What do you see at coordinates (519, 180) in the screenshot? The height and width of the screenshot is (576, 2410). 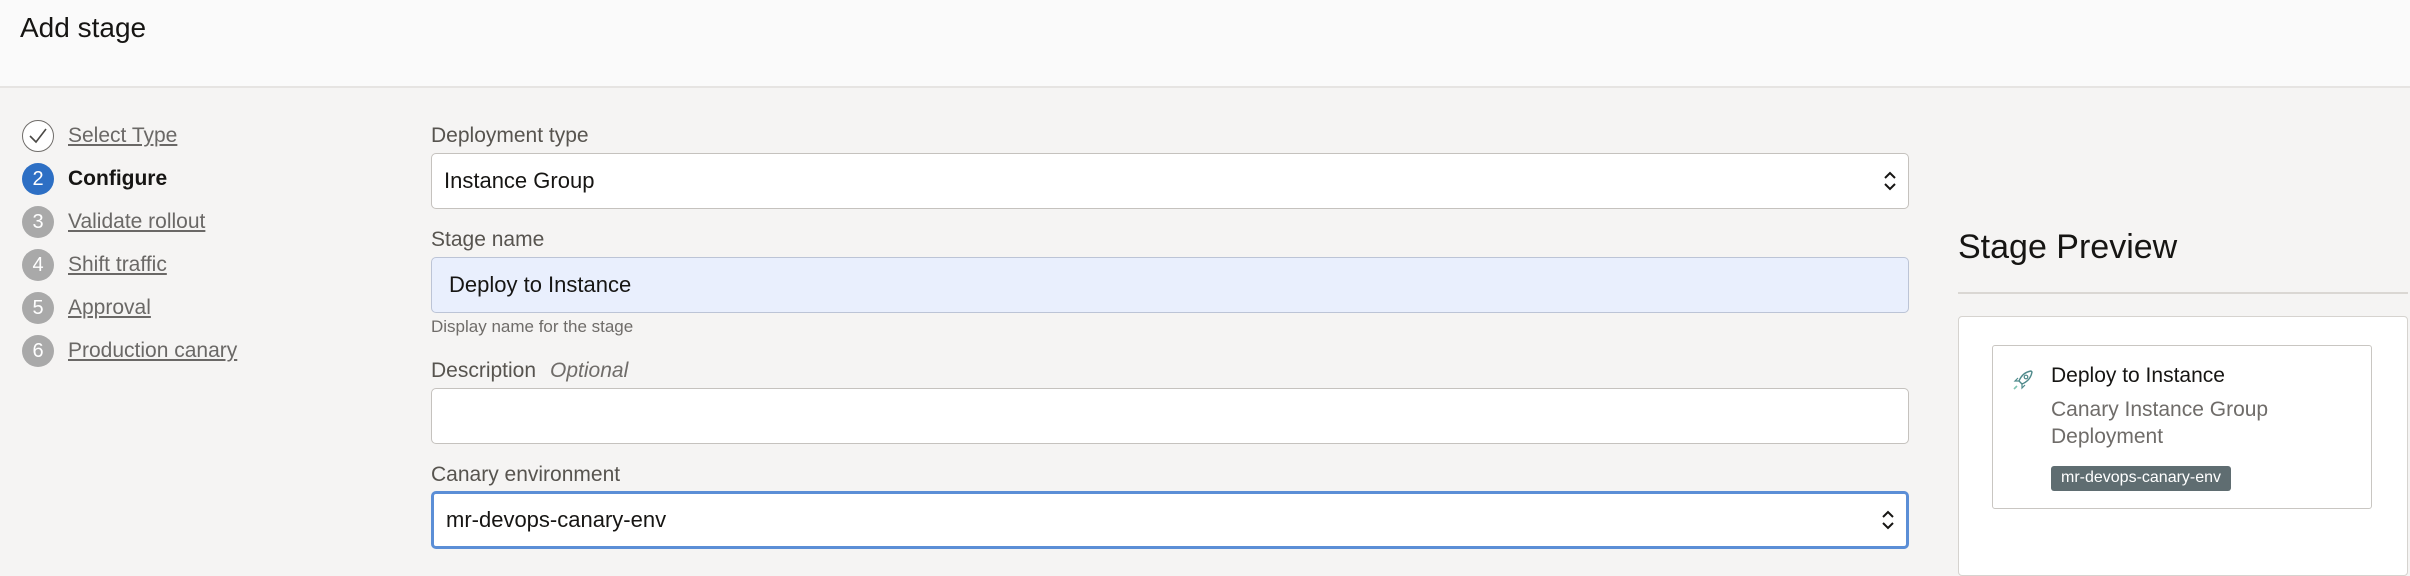 I see `deployment-type-value: Instance Group` at bounding box center [519, 180].